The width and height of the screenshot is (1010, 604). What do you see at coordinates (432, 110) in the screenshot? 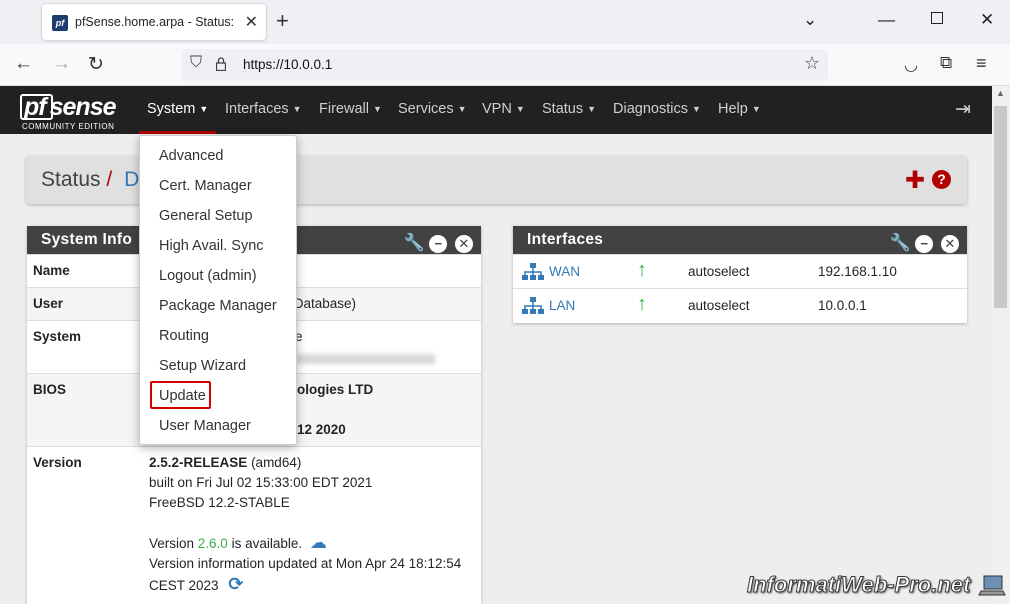
I see `nav-services: Services ▼` at bounding box center [432, 110].